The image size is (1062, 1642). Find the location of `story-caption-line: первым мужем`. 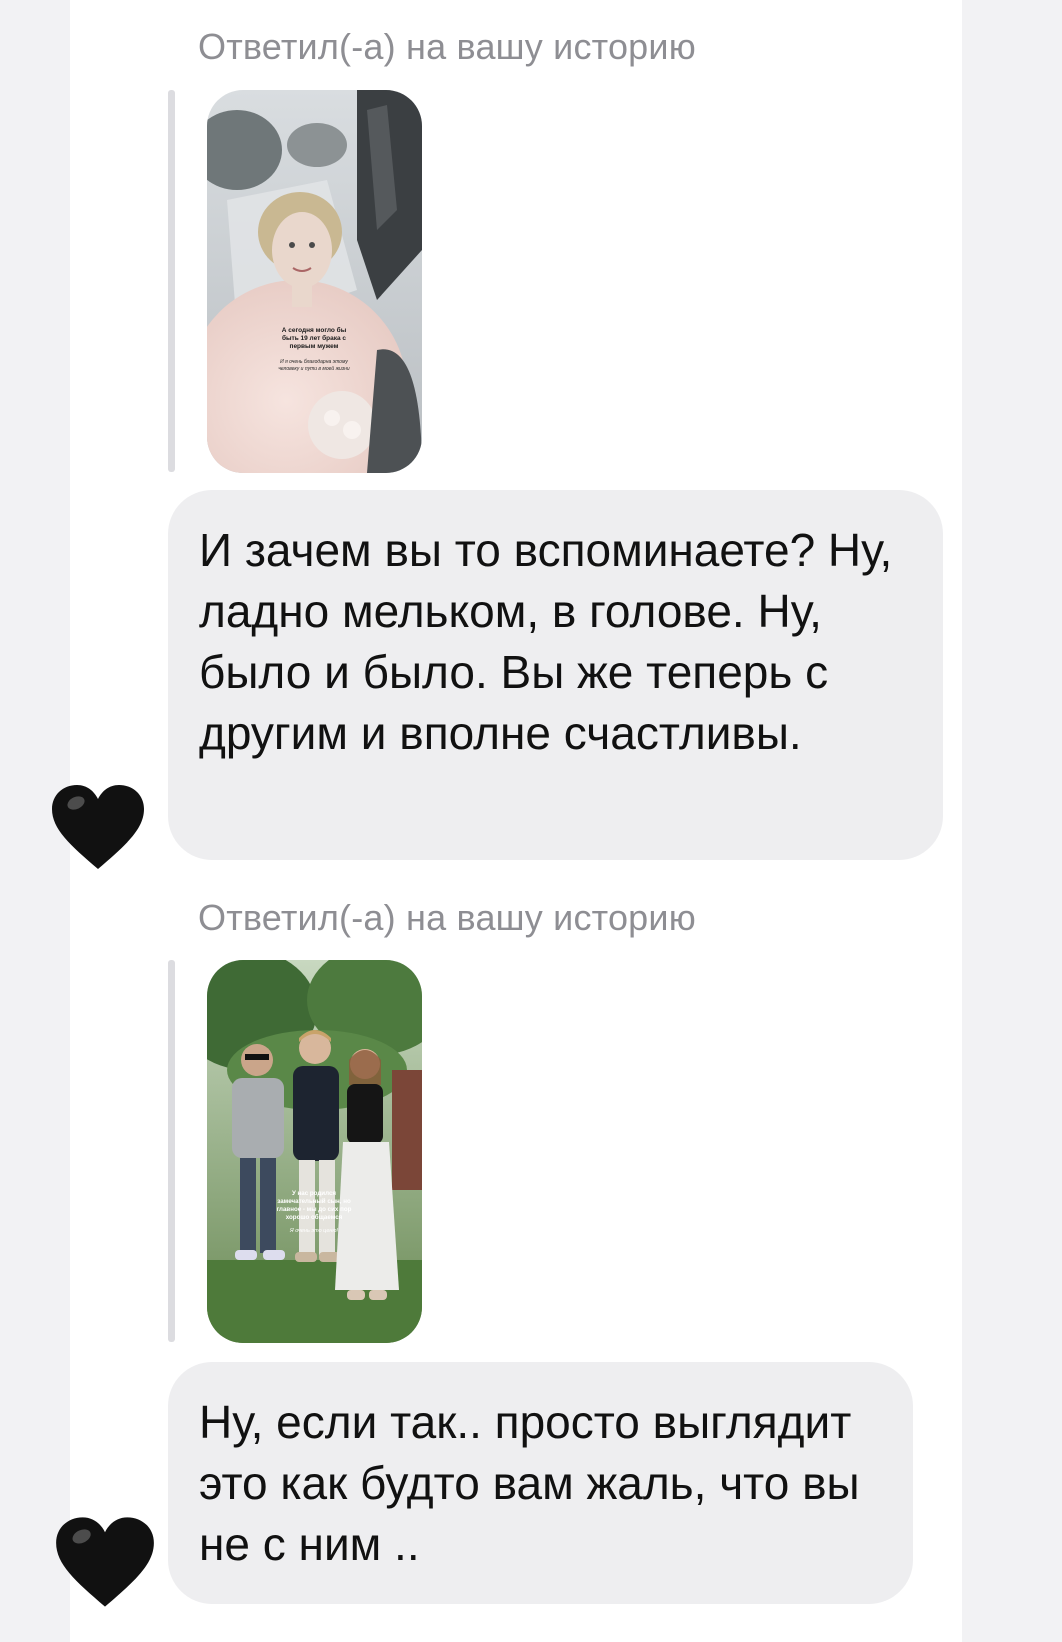

story-caption-line: первым мужем is located at coordinates (314, 346).